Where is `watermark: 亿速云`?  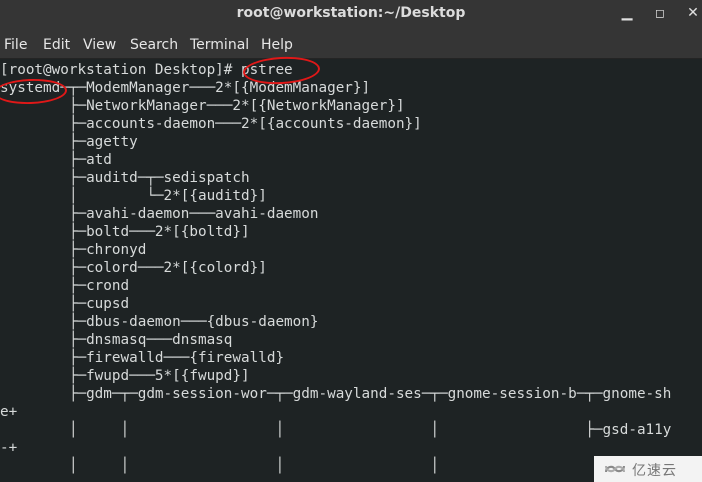 watermark: 亿速云 is located at coordinates (648, 469).